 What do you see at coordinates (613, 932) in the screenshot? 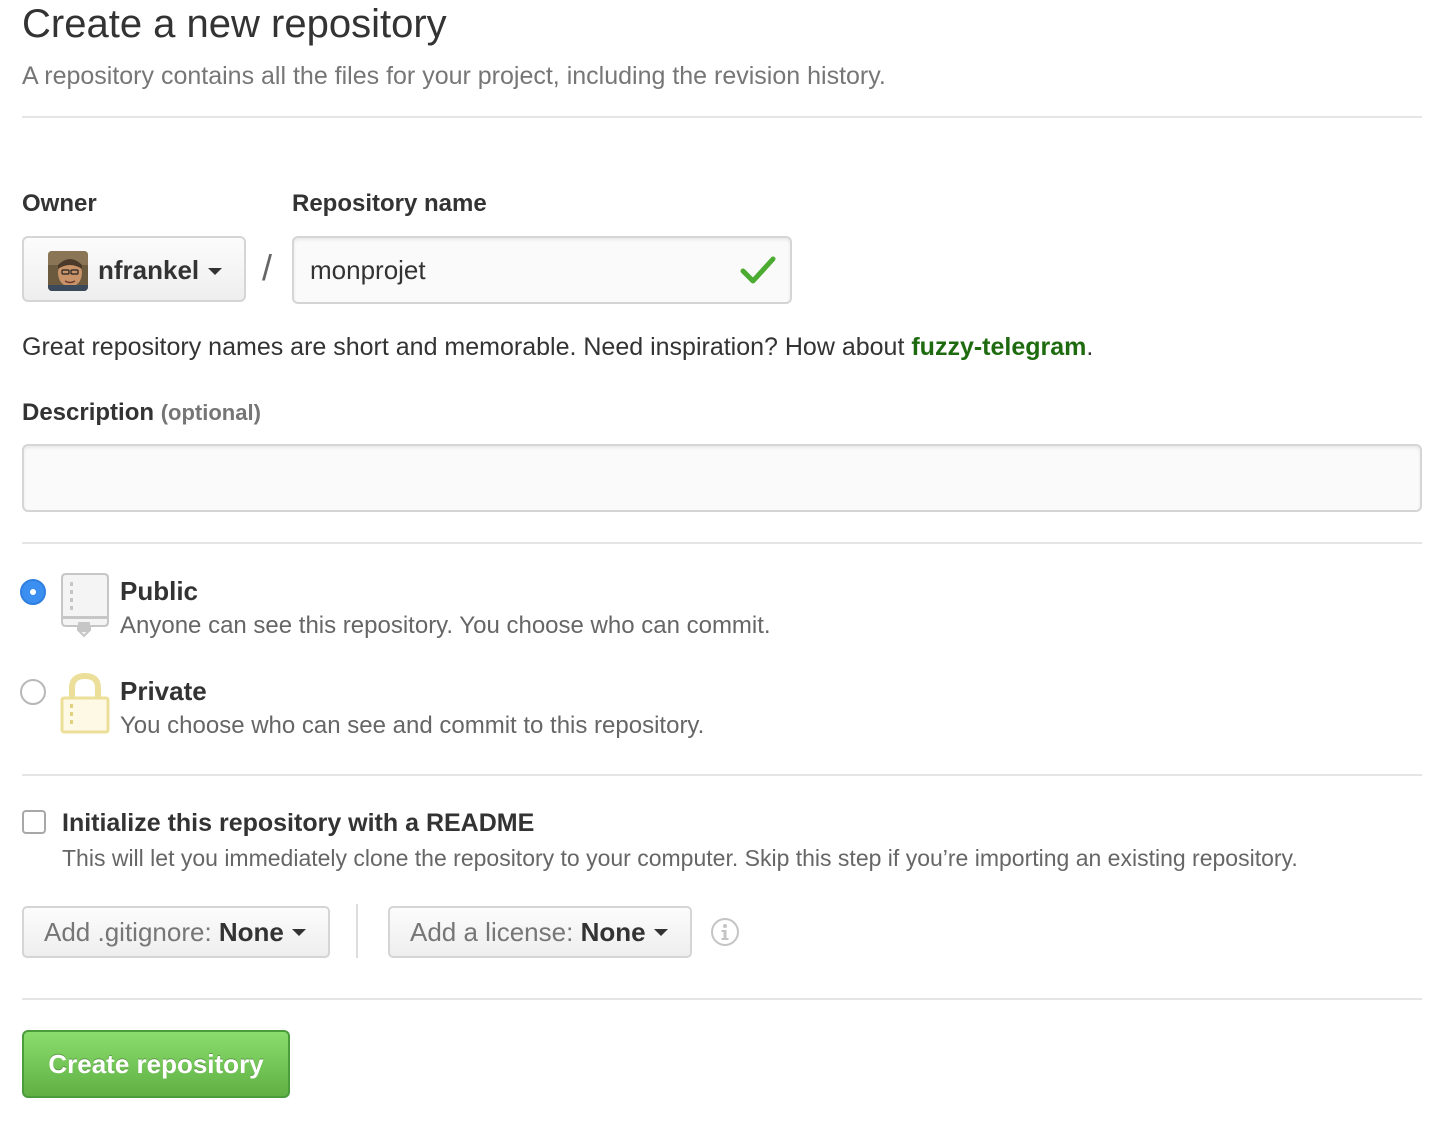
I see `license-value: None` at bounding box center [613, 932].